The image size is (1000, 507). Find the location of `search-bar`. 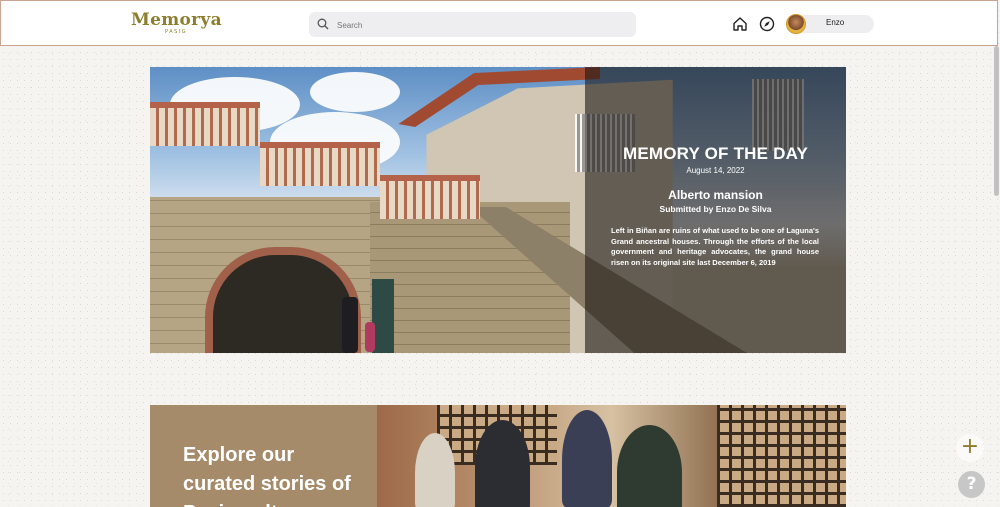

search-bar is located at coordinates (472, 24).